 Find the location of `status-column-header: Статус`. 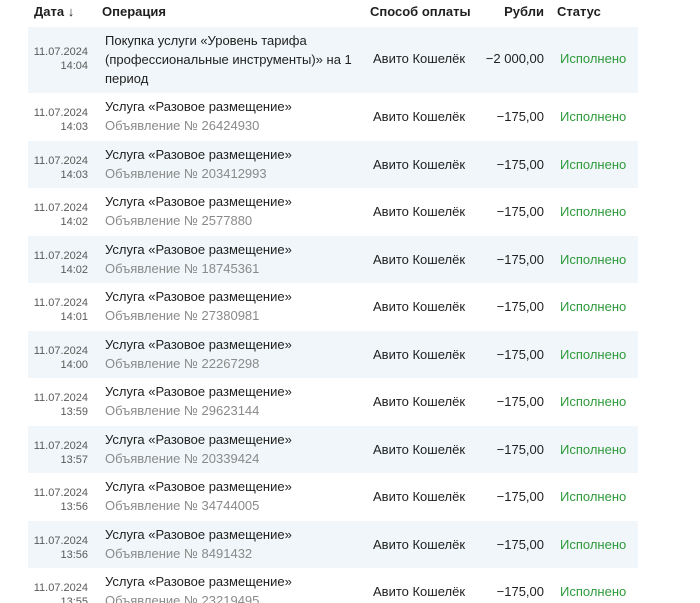

status-column-header: Статус is located at coordinates (579, 11).